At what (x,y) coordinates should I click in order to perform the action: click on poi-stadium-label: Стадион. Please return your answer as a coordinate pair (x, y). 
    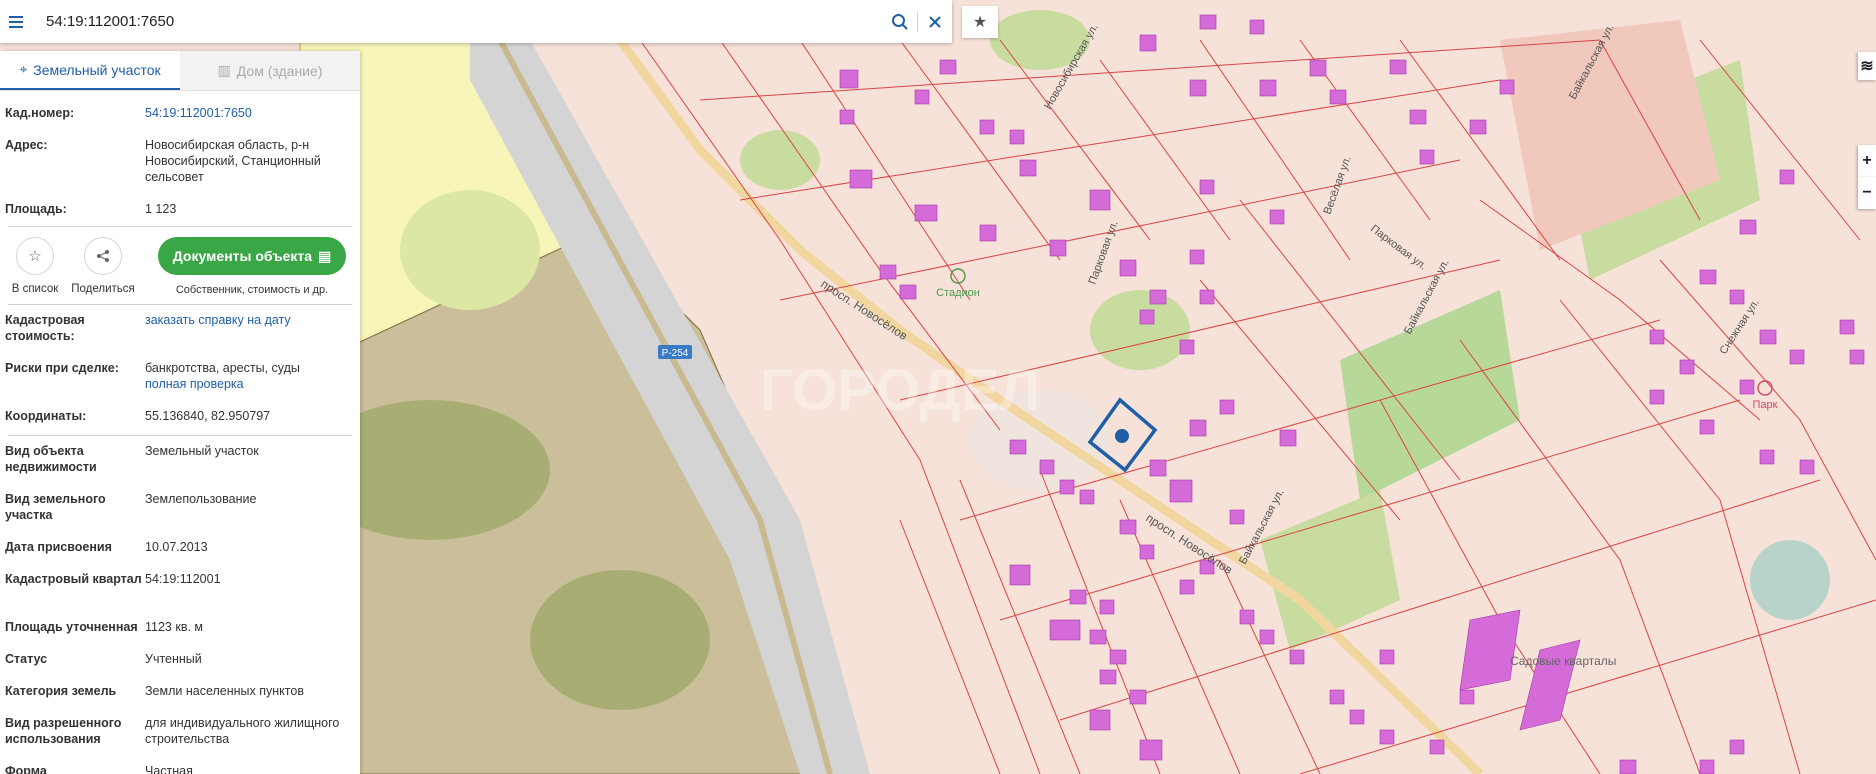
    Looking at the image, I should click on (958, 293).